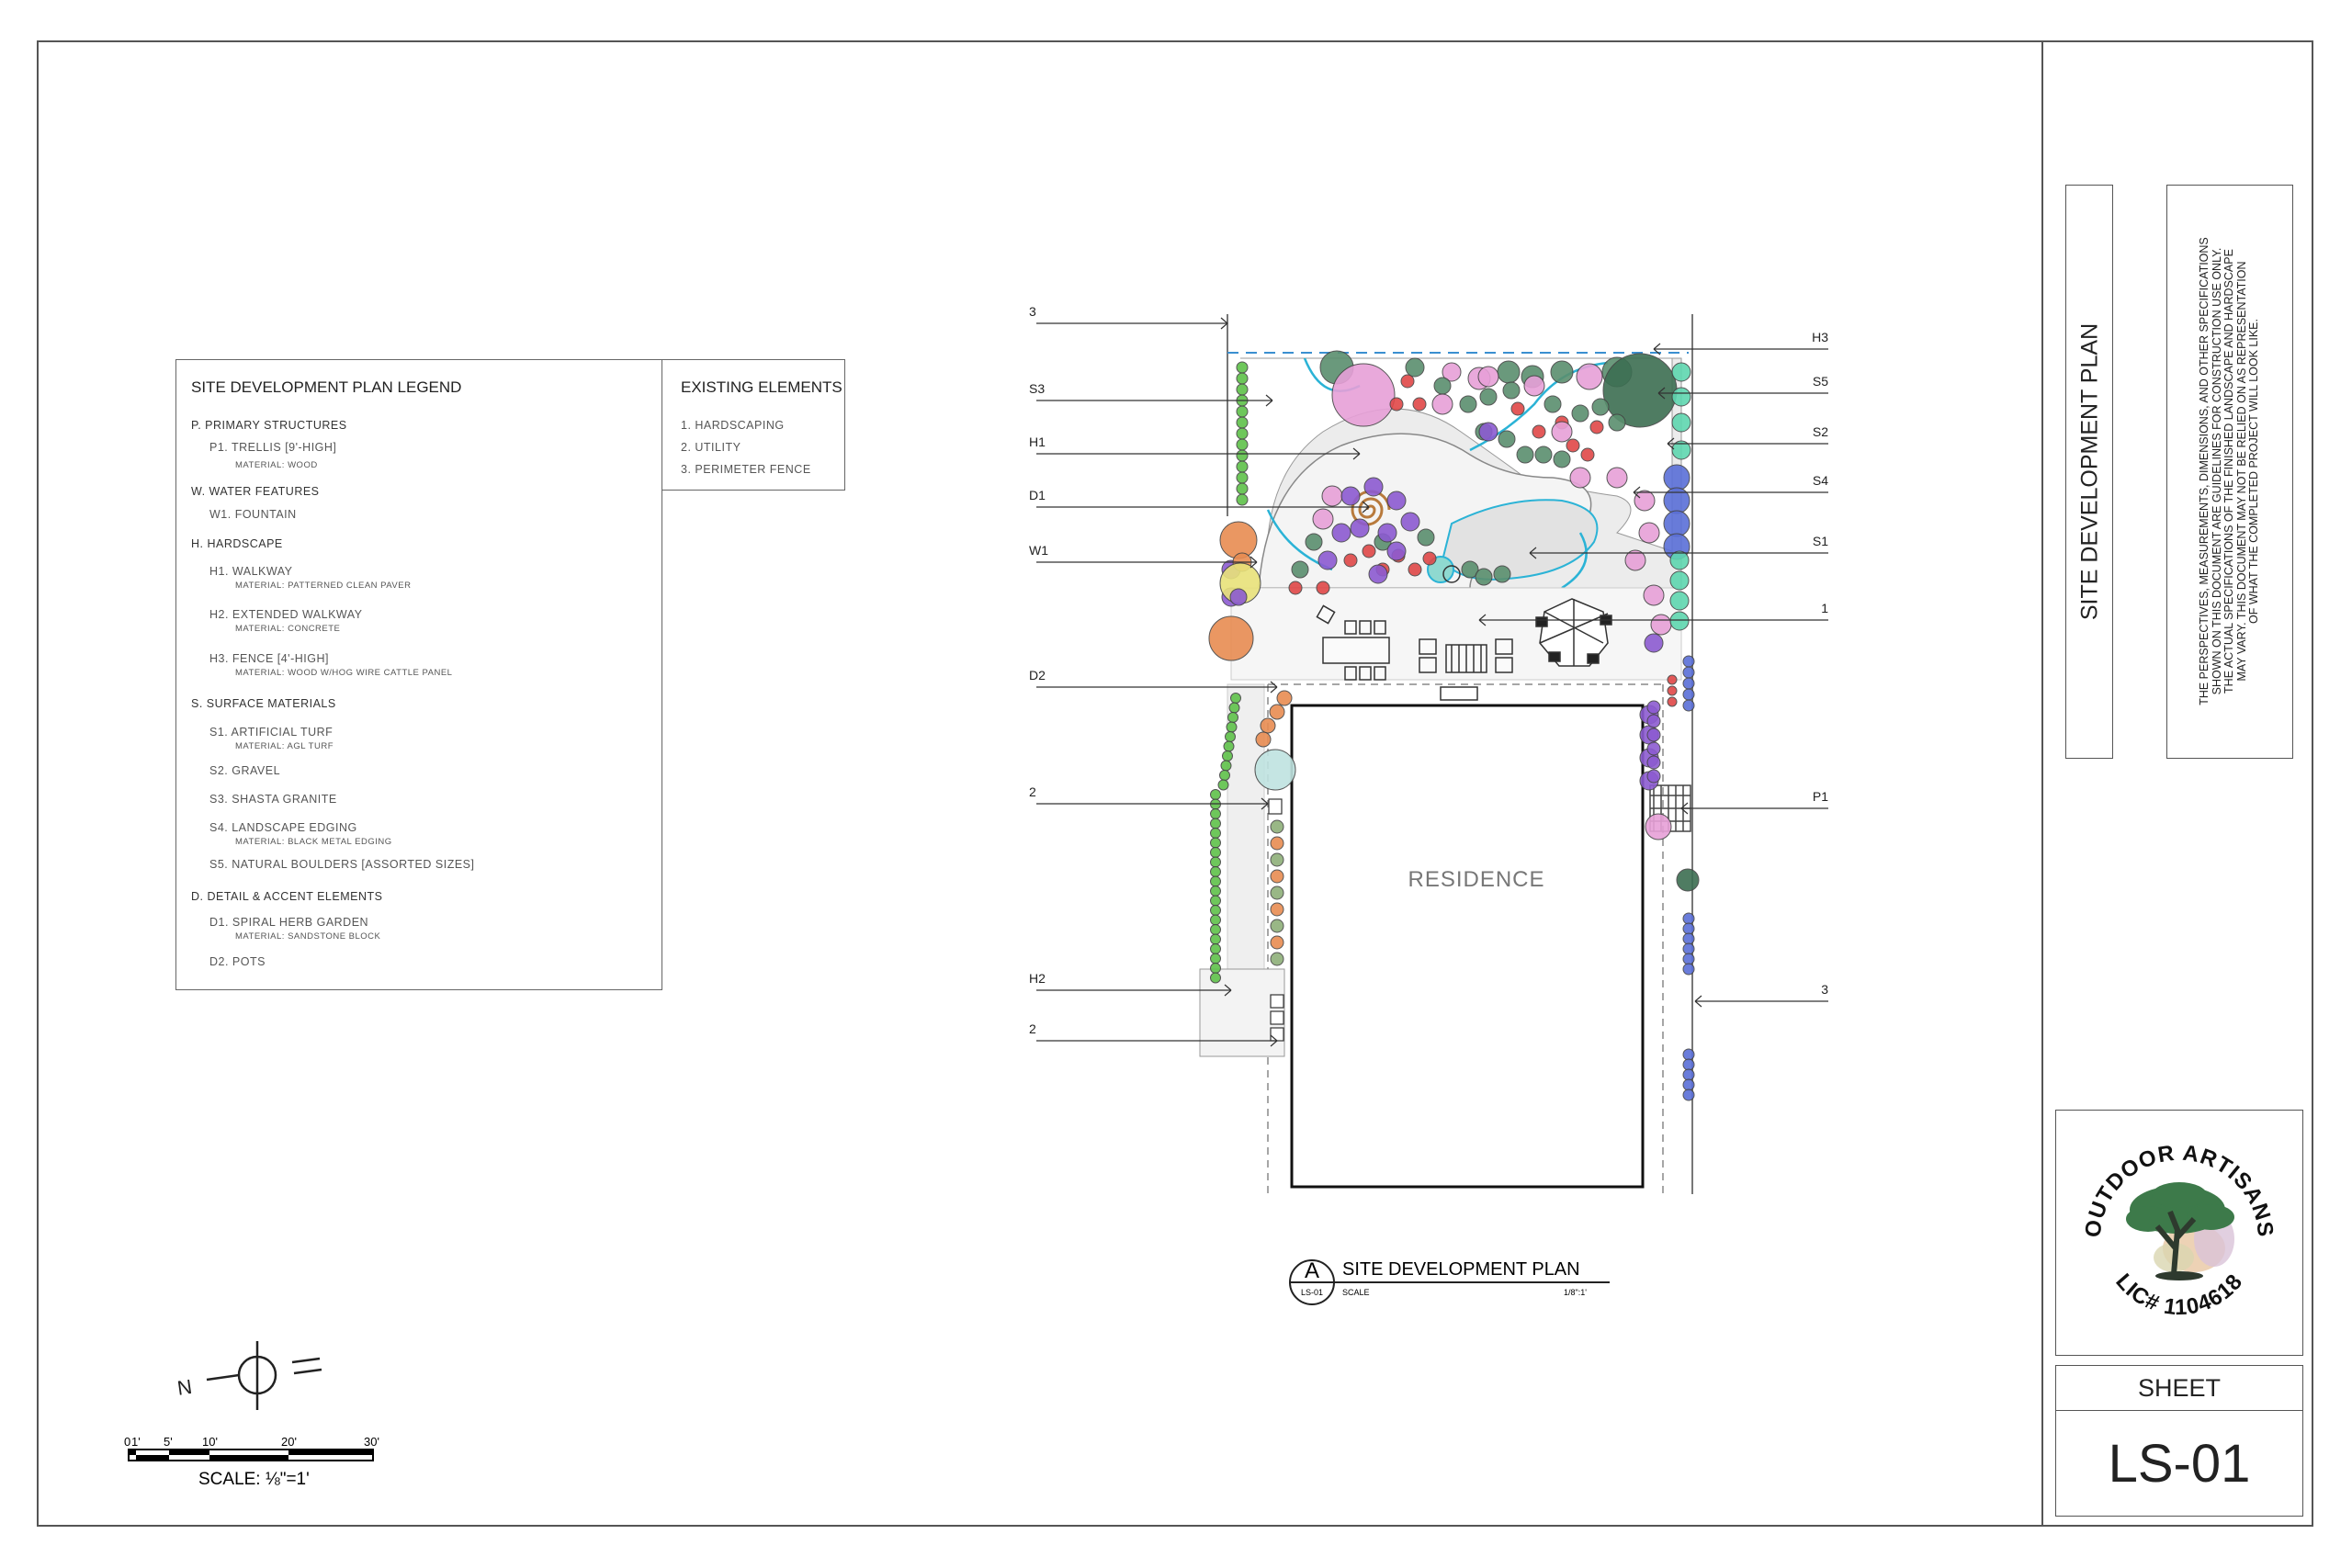  Describe the element at coordinates (1037, 675) in the screenshot. I see `callout-label-left: D2` at that location.